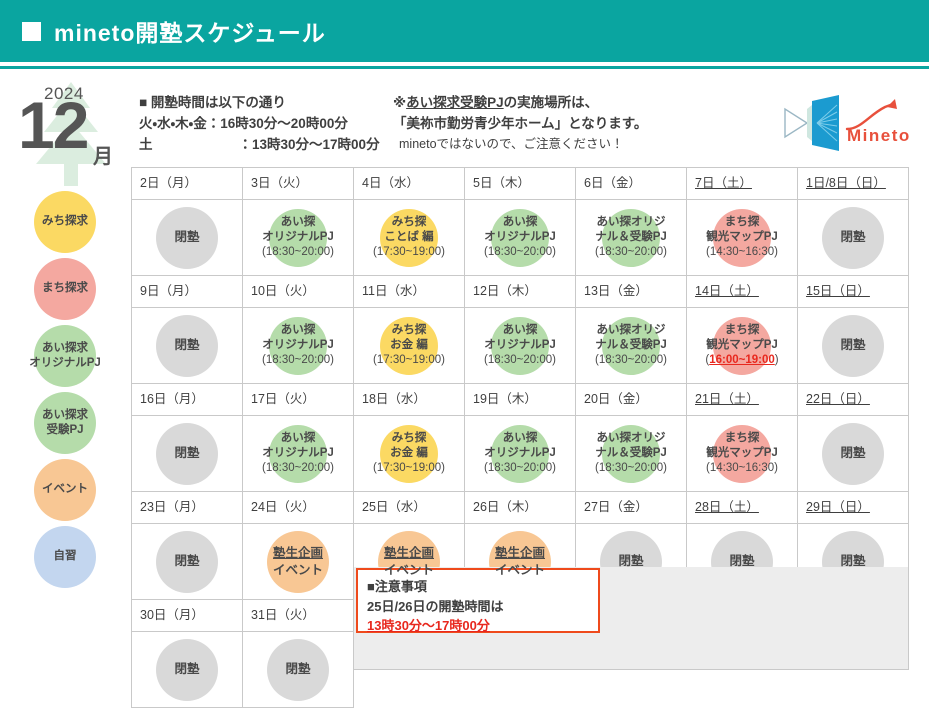  I want to click on venue-note-line3: minetoではないので、ご注意ください！, so click(511, 143).